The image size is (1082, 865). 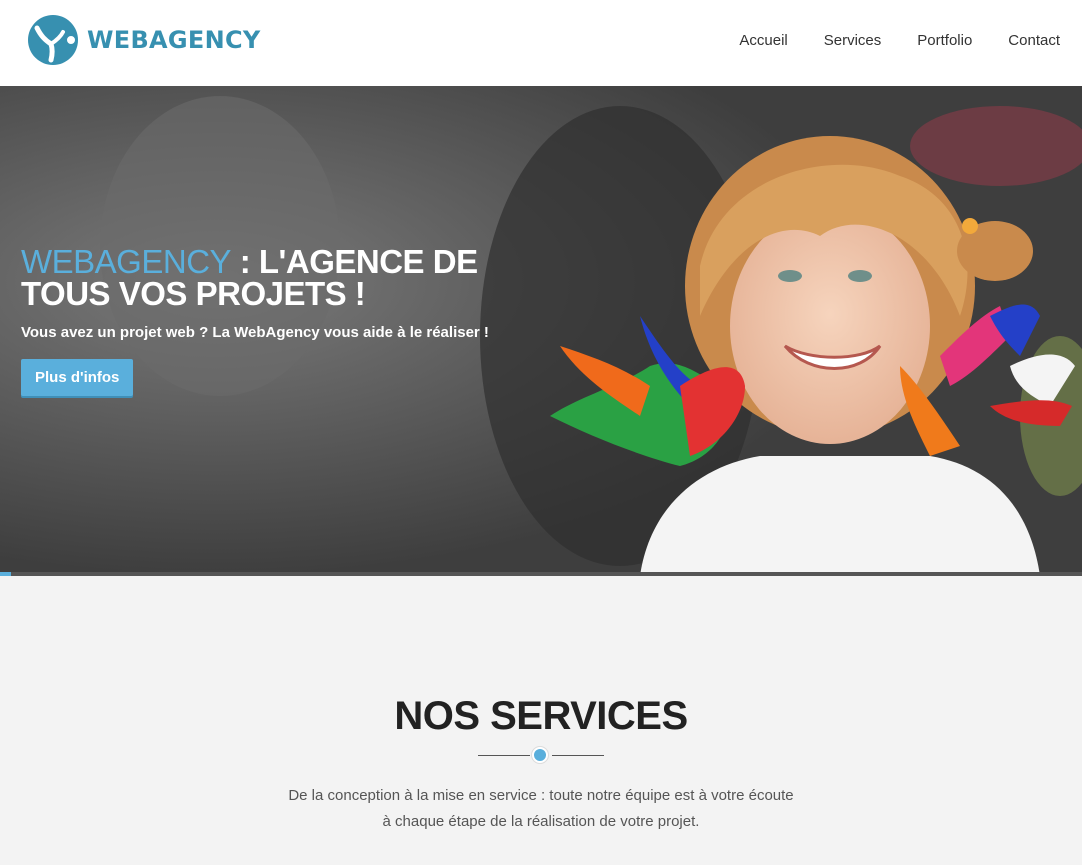 What do you see at coordinates (578, 755) in the screenshot?
I see `divider-line-right` at bounding box center [578, 755].